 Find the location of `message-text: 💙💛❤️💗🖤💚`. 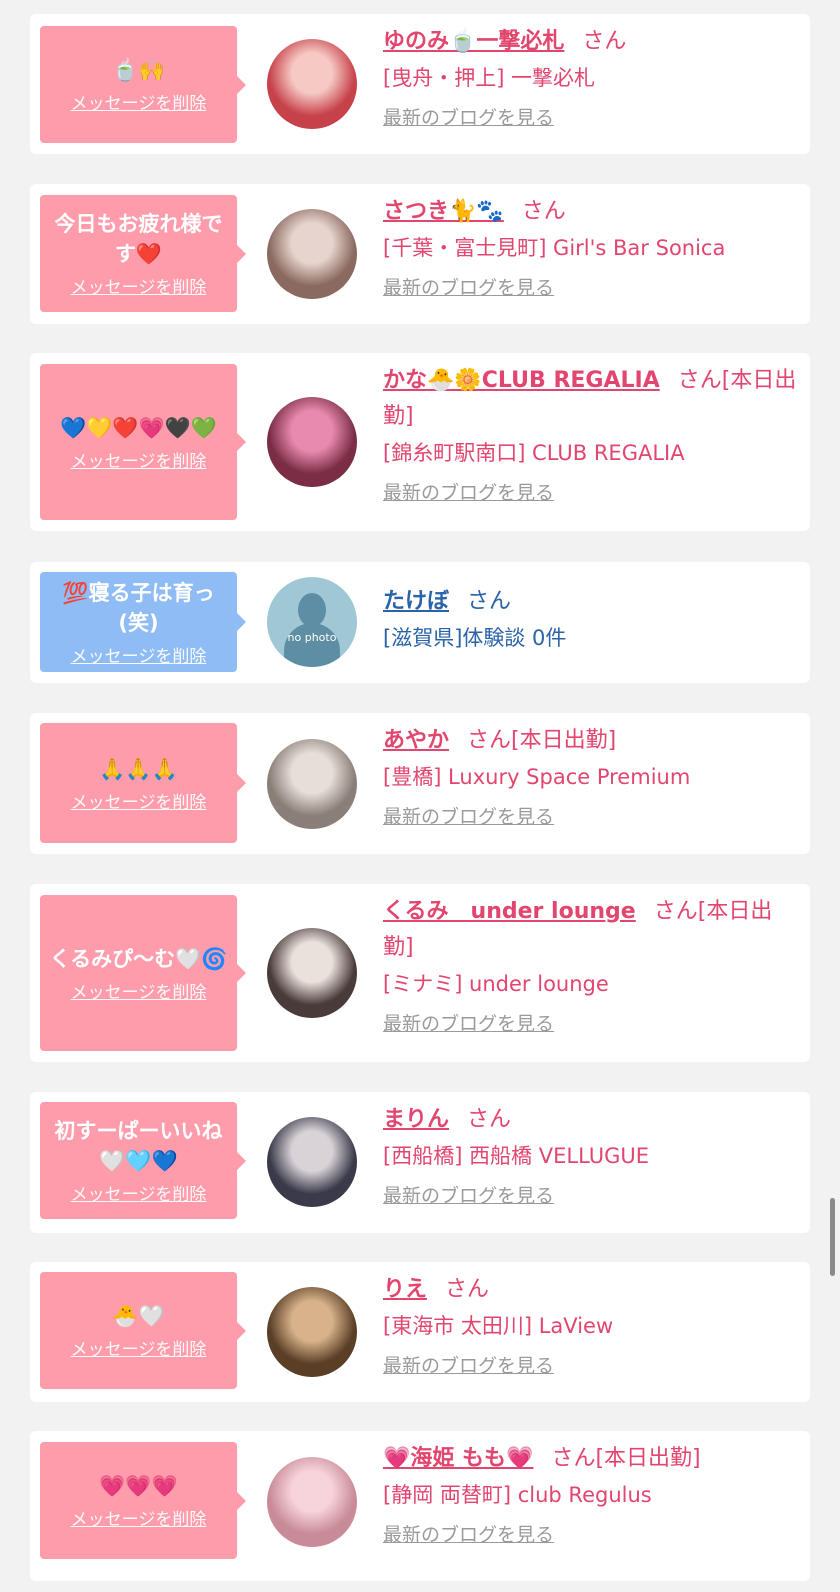

message-text: 💙💛❤️💗🖤💚 is located at coordinates (138, 427).